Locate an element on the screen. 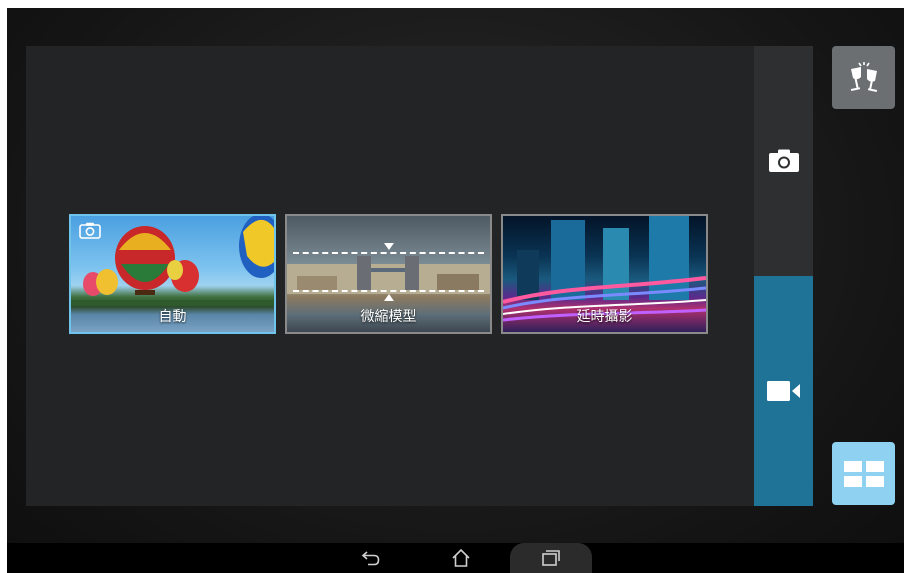 This screenshot has height=573, width=904. down-arrow-icon is located at coordinates (388, 246).